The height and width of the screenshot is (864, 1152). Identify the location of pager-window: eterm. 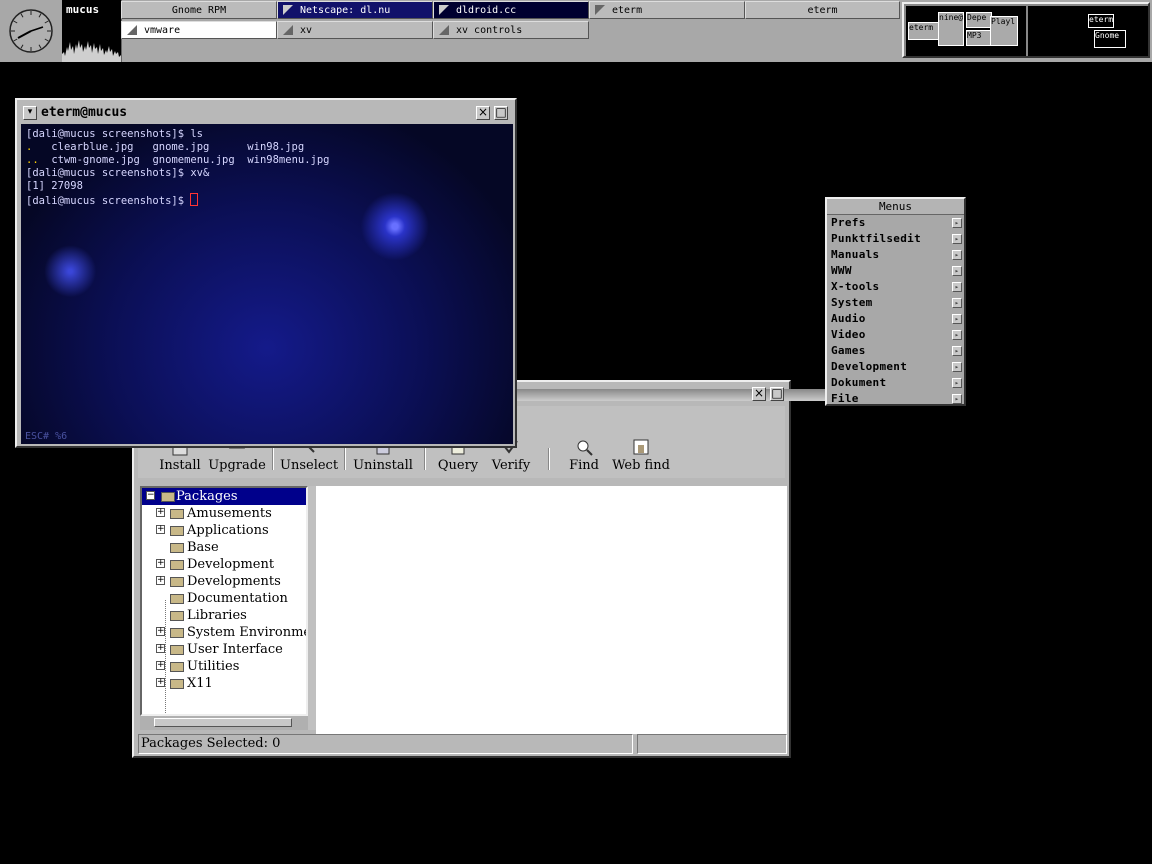
(925, 31).